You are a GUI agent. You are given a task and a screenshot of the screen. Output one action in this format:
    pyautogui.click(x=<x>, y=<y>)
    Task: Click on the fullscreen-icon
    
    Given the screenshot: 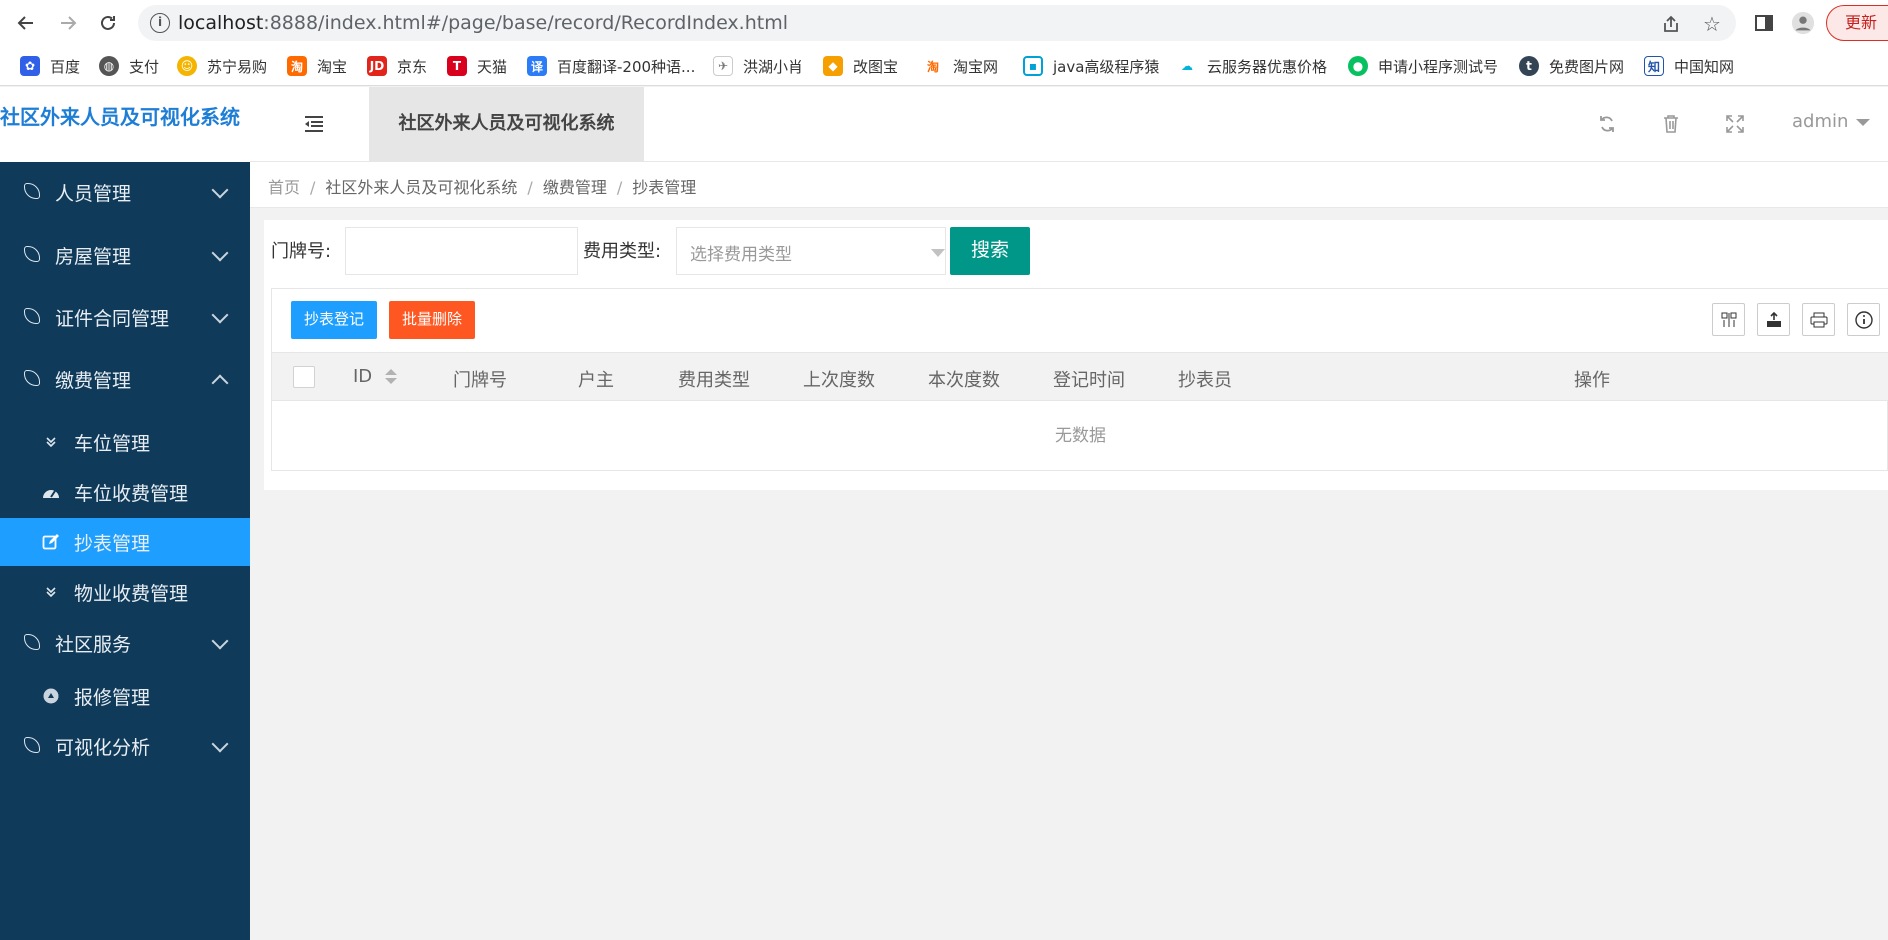 What is the action you would take?
    pyautogui.click(x=1735, y=124)
    